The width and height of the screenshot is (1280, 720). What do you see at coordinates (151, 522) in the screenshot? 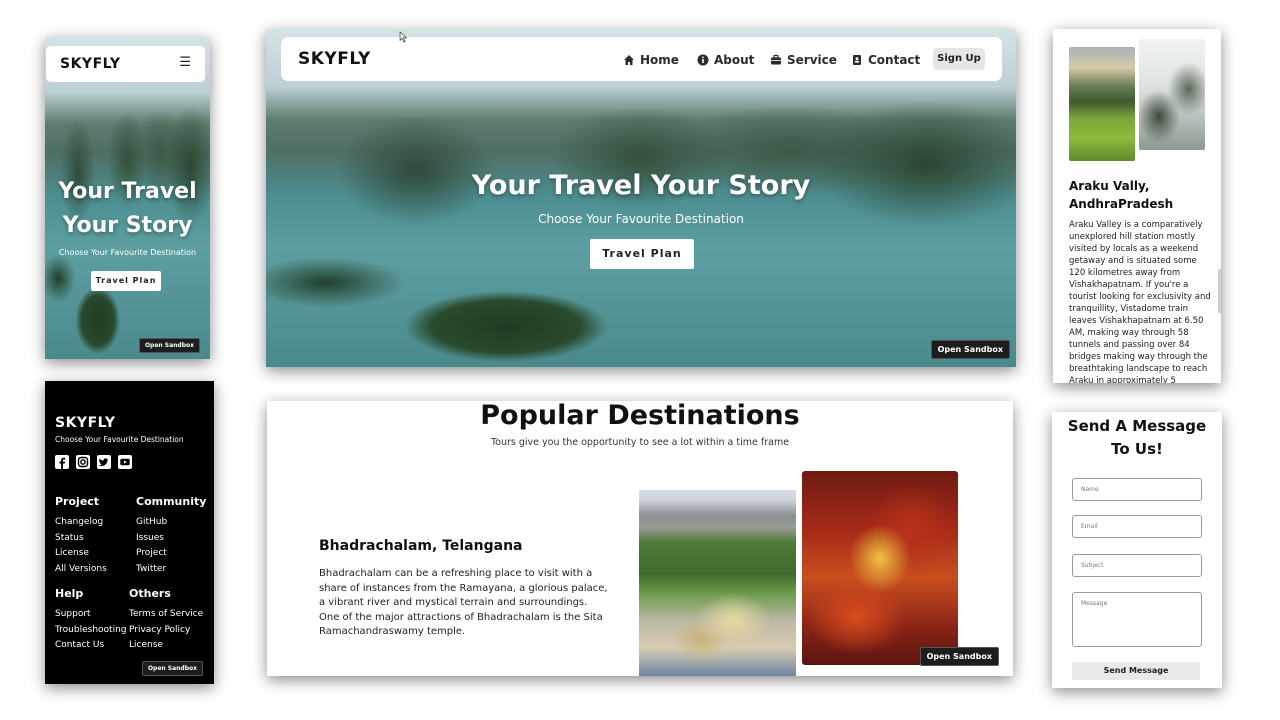
I see `footer-link-github: GitHub` at bounding box center [151, 522].